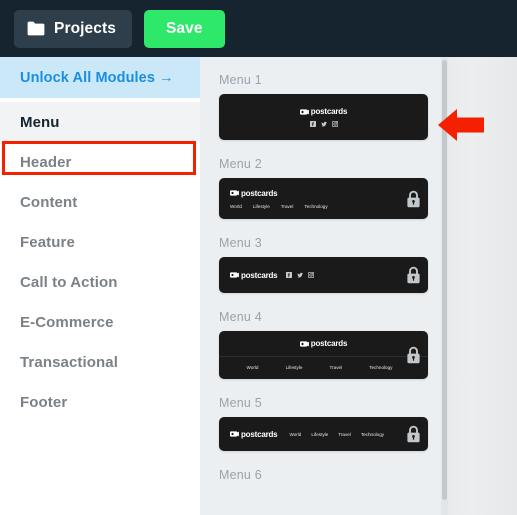  What do you see at coordinates (323, 367) in the screenshot?
I see `card-links-row: World Lifestyle Travel Technology` at bounding box center [323, 367].